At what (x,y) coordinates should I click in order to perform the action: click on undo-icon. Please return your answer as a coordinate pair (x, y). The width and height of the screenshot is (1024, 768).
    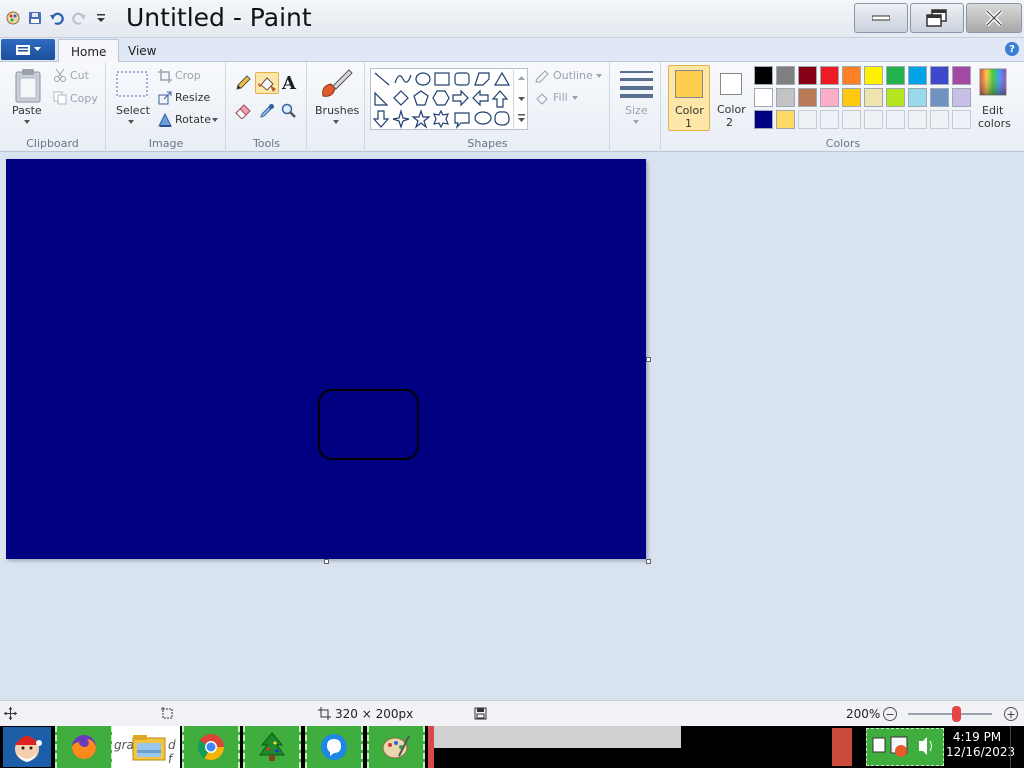
    Looking at the image, I should click on (57, 18).